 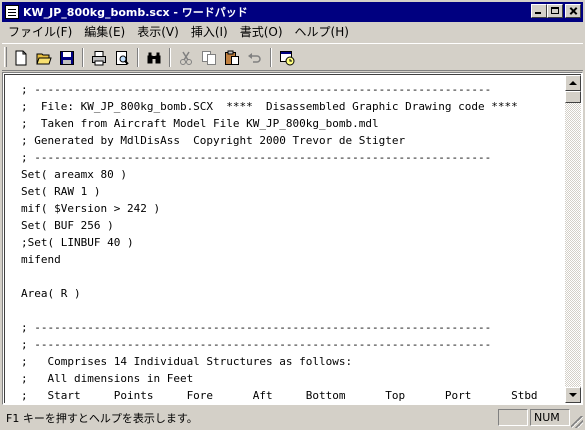 What do you see at coordinates (261, 31) in the screenshot?
I see `menu-format: 書式(O)` at bounding box center [261, 31].